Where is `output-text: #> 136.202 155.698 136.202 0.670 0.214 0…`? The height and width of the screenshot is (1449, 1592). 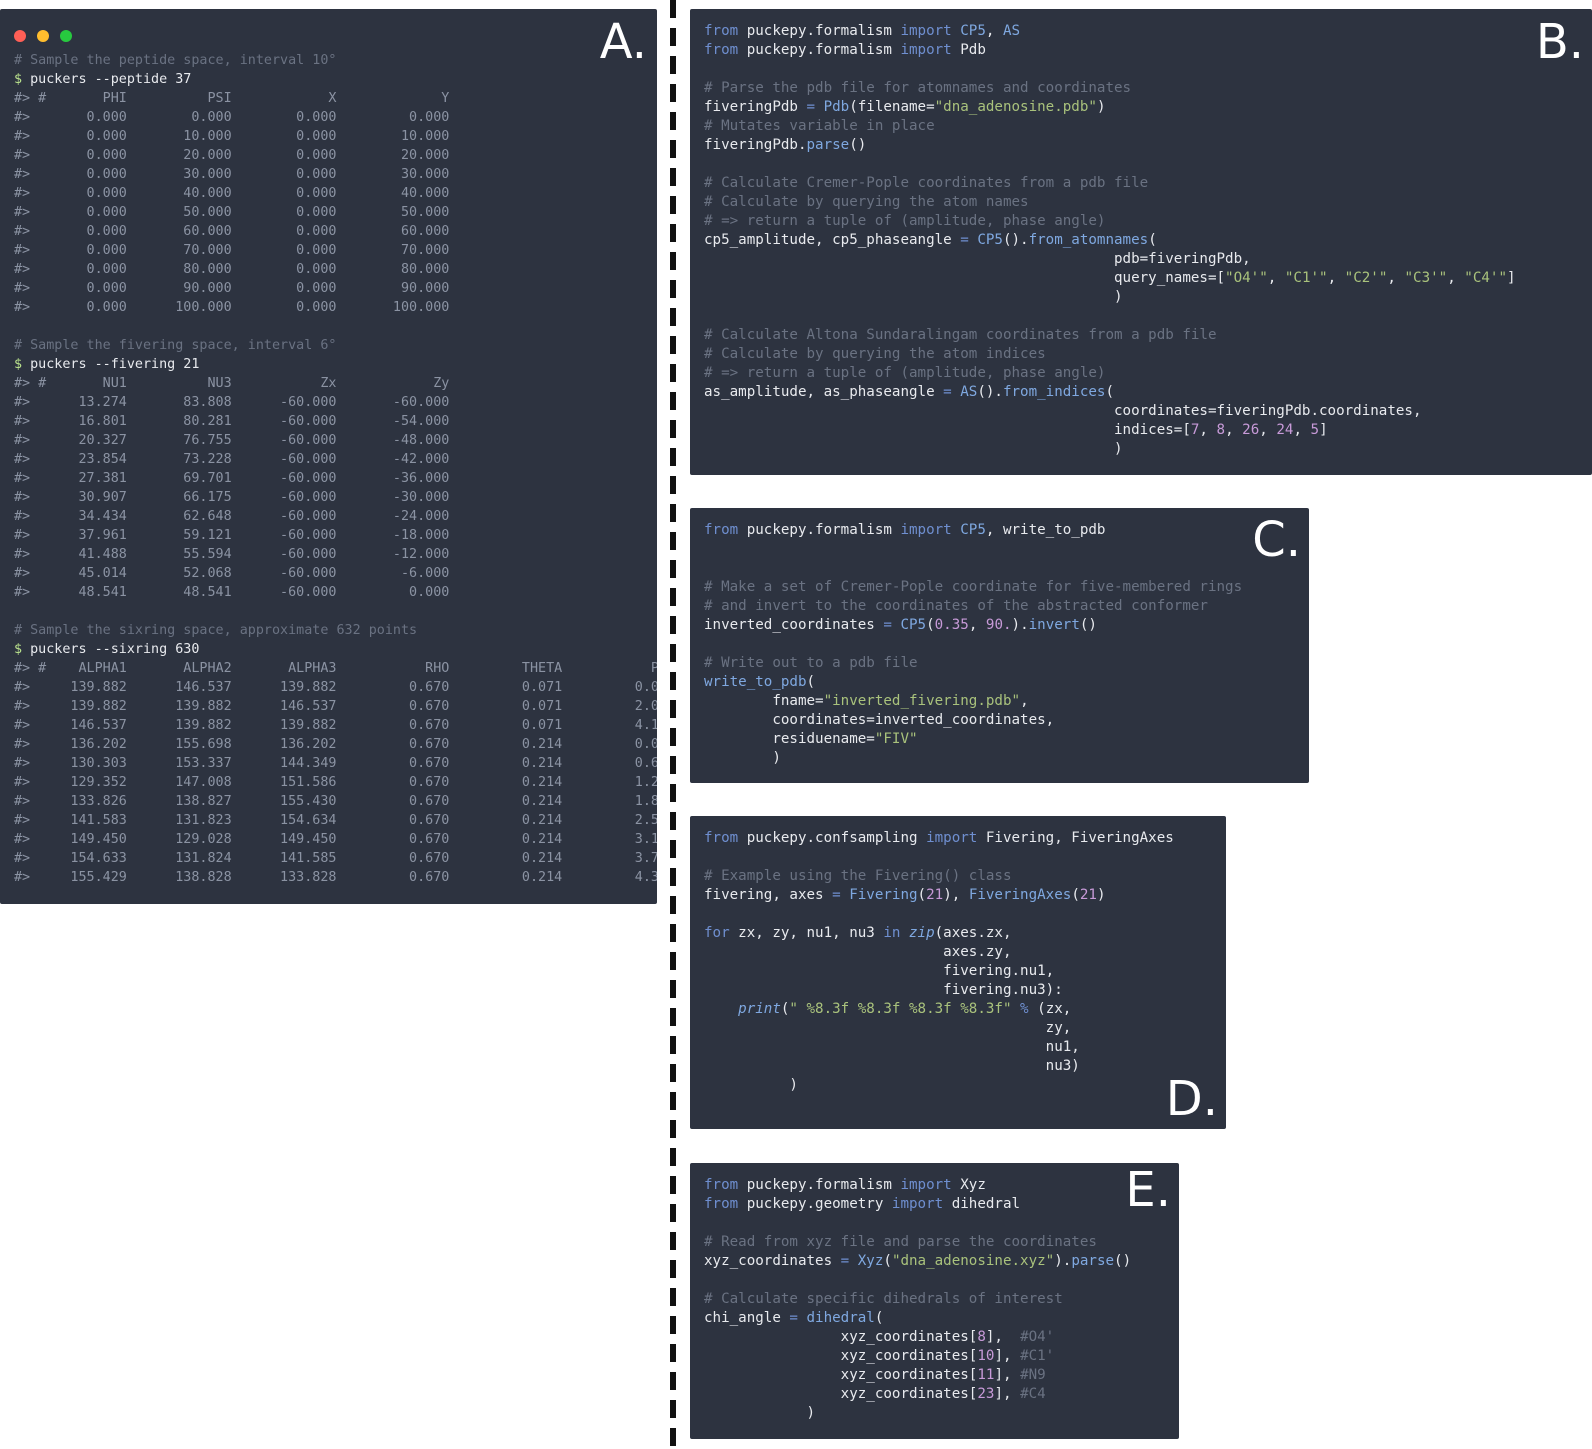 output-text: #> 136.202 155.698 136.202 0.670 0.214 0… is located at coordinates (335, 744).